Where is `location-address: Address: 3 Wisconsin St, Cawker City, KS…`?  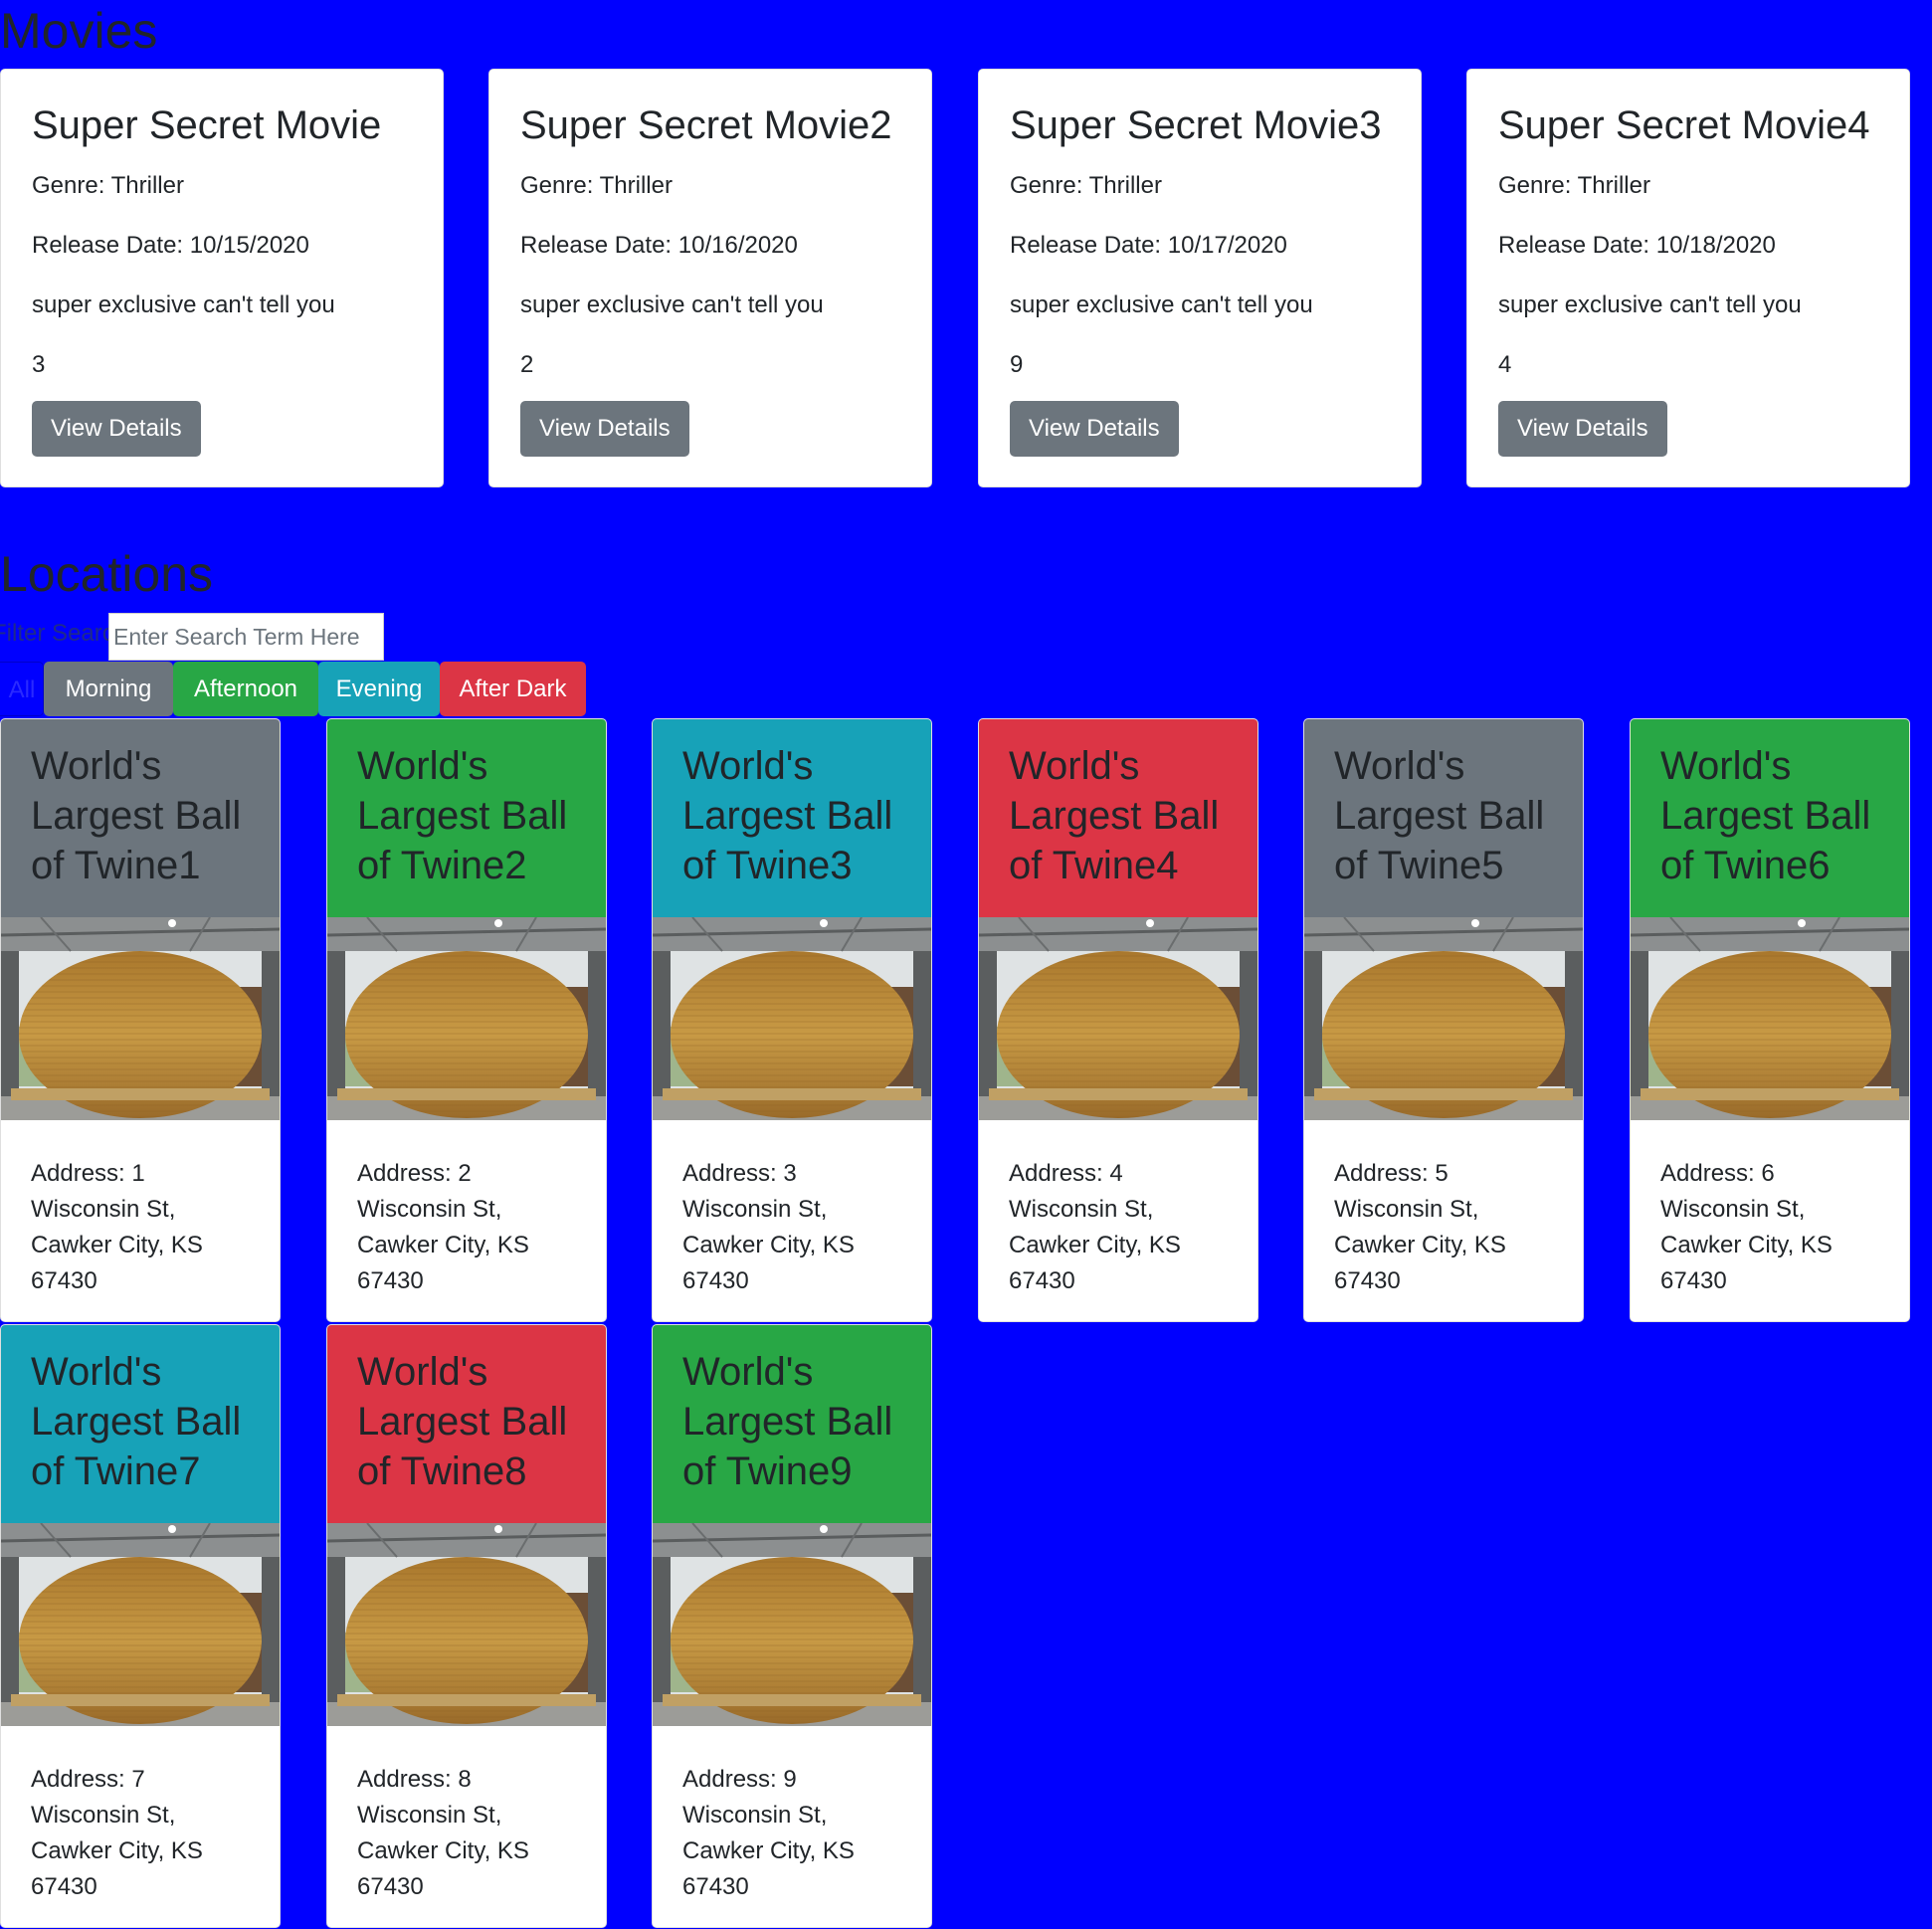 location-address: Address: 3 Wisconsin St, Cawker City, KS… is located at coordinates (768, 1227).